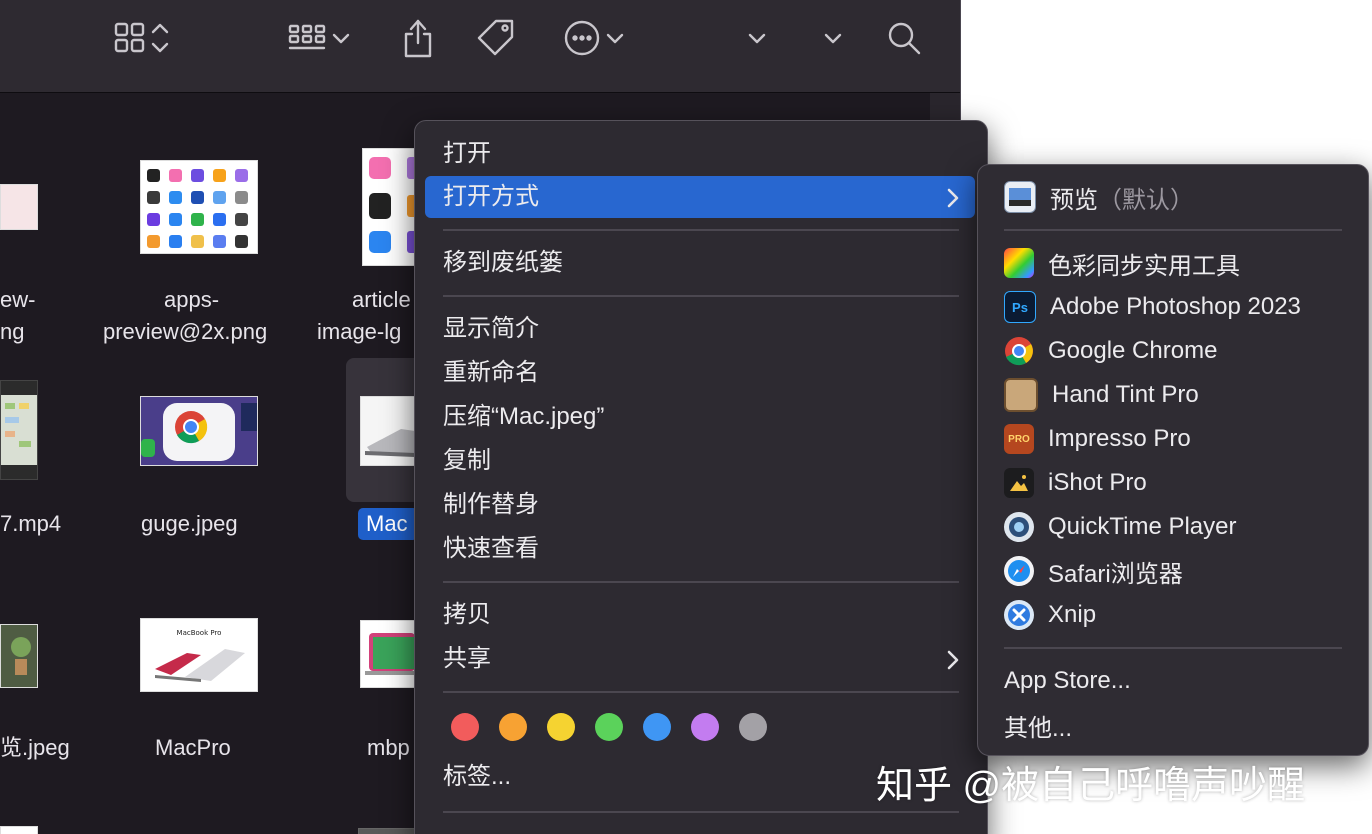 This screenshot has width=1372, height=834. Describe the element at coordinates (35, 748) in the screenshot. I see `file-name: 览.jpeg` at that location.